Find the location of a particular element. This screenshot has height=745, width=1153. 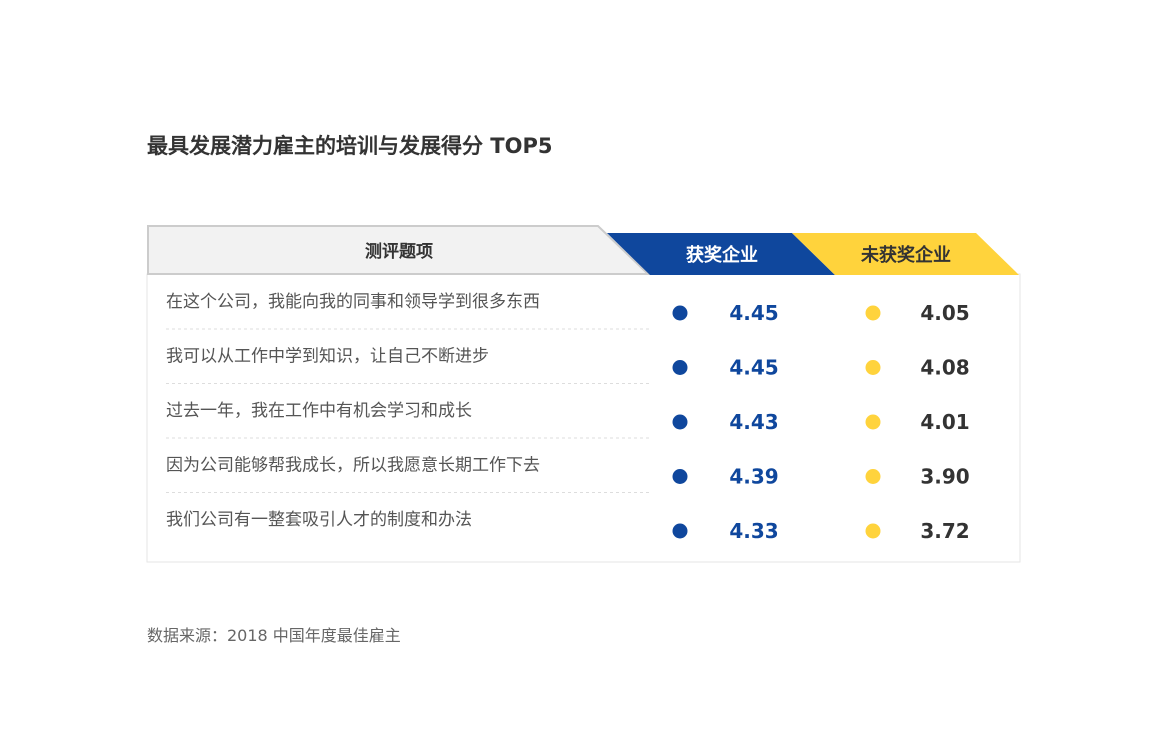

awarded-score: 4.39 is located at coordinates (753, 477).